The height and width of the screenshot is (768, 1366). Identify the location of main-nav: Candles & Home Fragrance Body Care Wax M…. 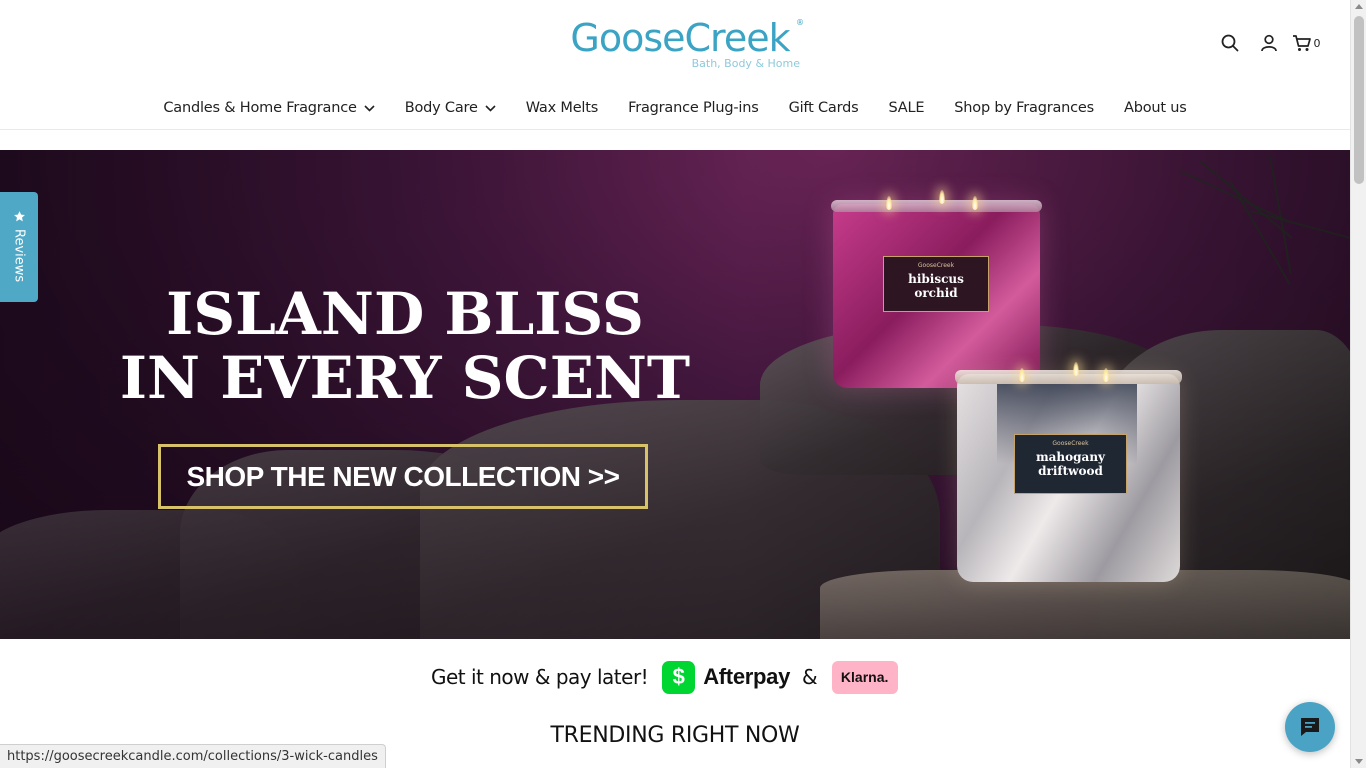
(675, 108).